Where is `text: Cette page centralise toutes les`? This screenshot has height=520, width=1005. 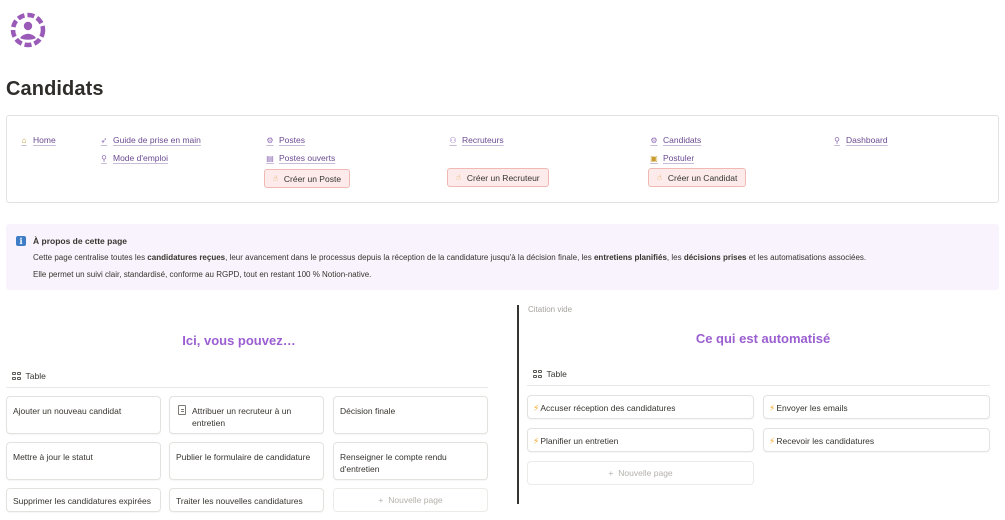
text: Cette page centralise toutes les is located at coordinates (90, 257).